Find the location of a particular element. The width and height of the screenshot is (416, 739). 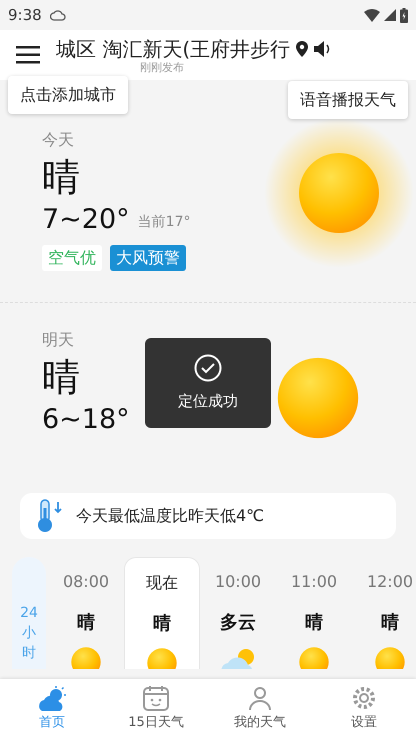

status-time: 9:38 is located at coordinates (25, 15).